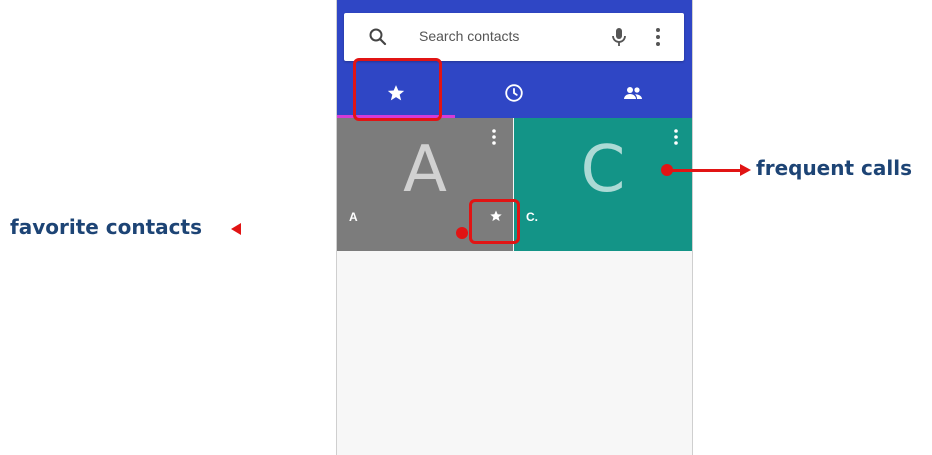 This screenshot has height=455, width=932. I want to click on frequent-calls-label: frequent calls, so click(834, 168).